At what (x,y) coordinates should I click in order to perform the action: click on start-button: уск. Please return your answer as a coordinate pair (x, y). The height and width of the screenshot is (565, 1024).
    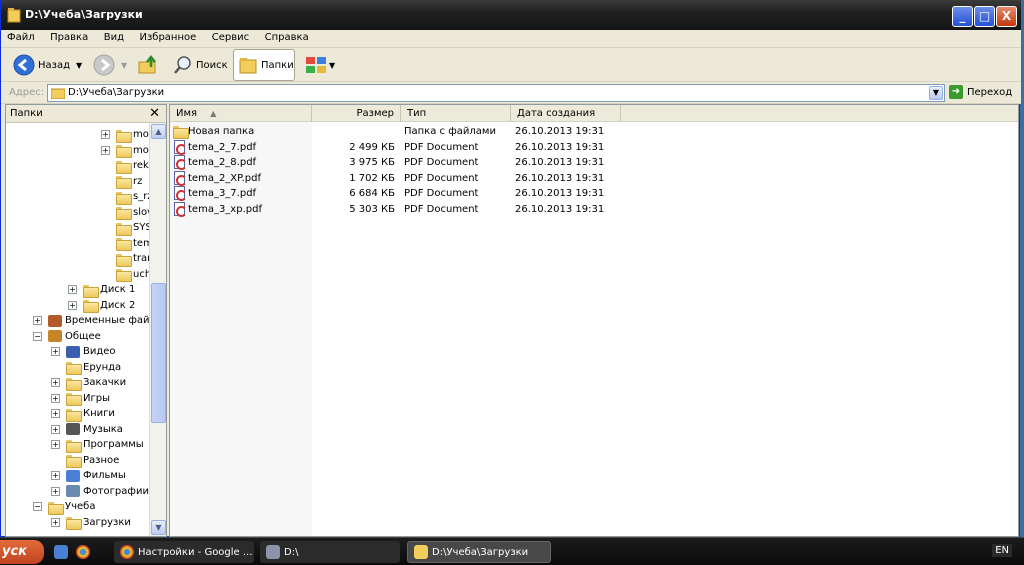
    Looking at the image, I should click on (22, 552).